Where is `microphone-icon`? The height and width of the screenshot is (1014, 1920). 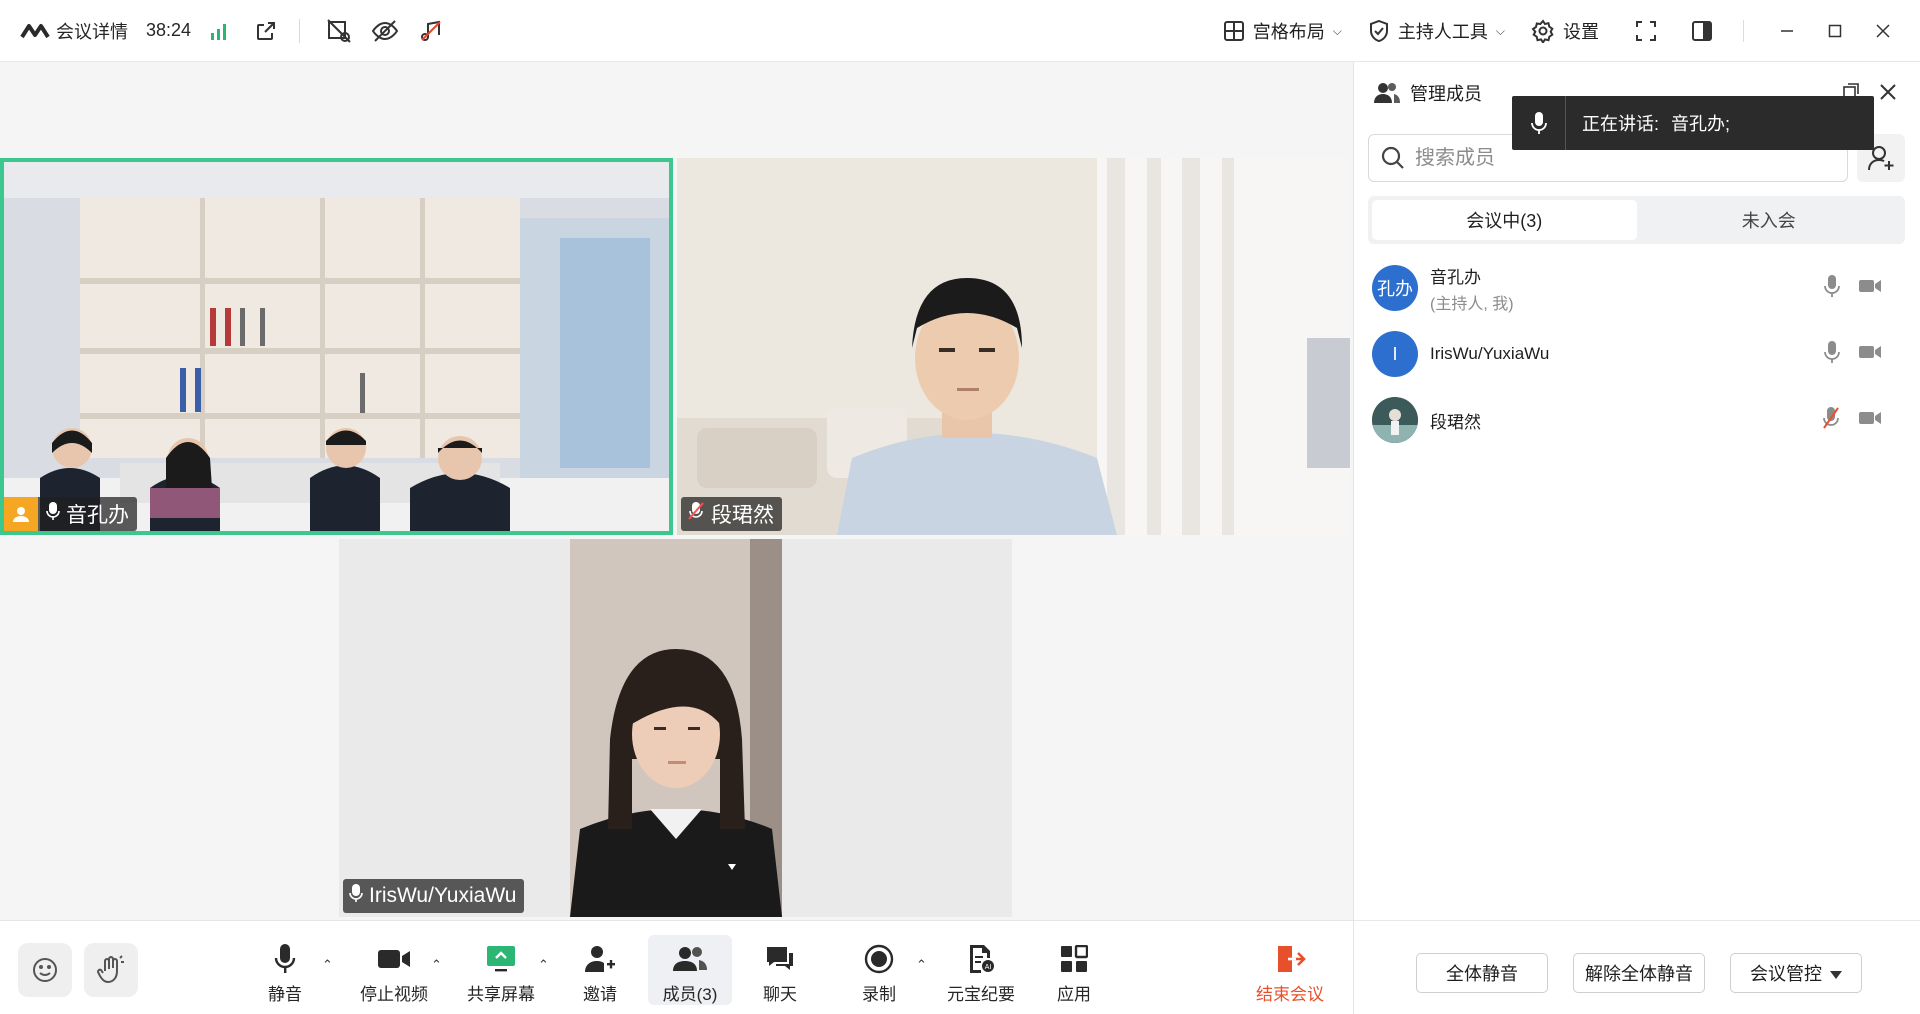 microphone-icon is located at coordinates (285, 959).